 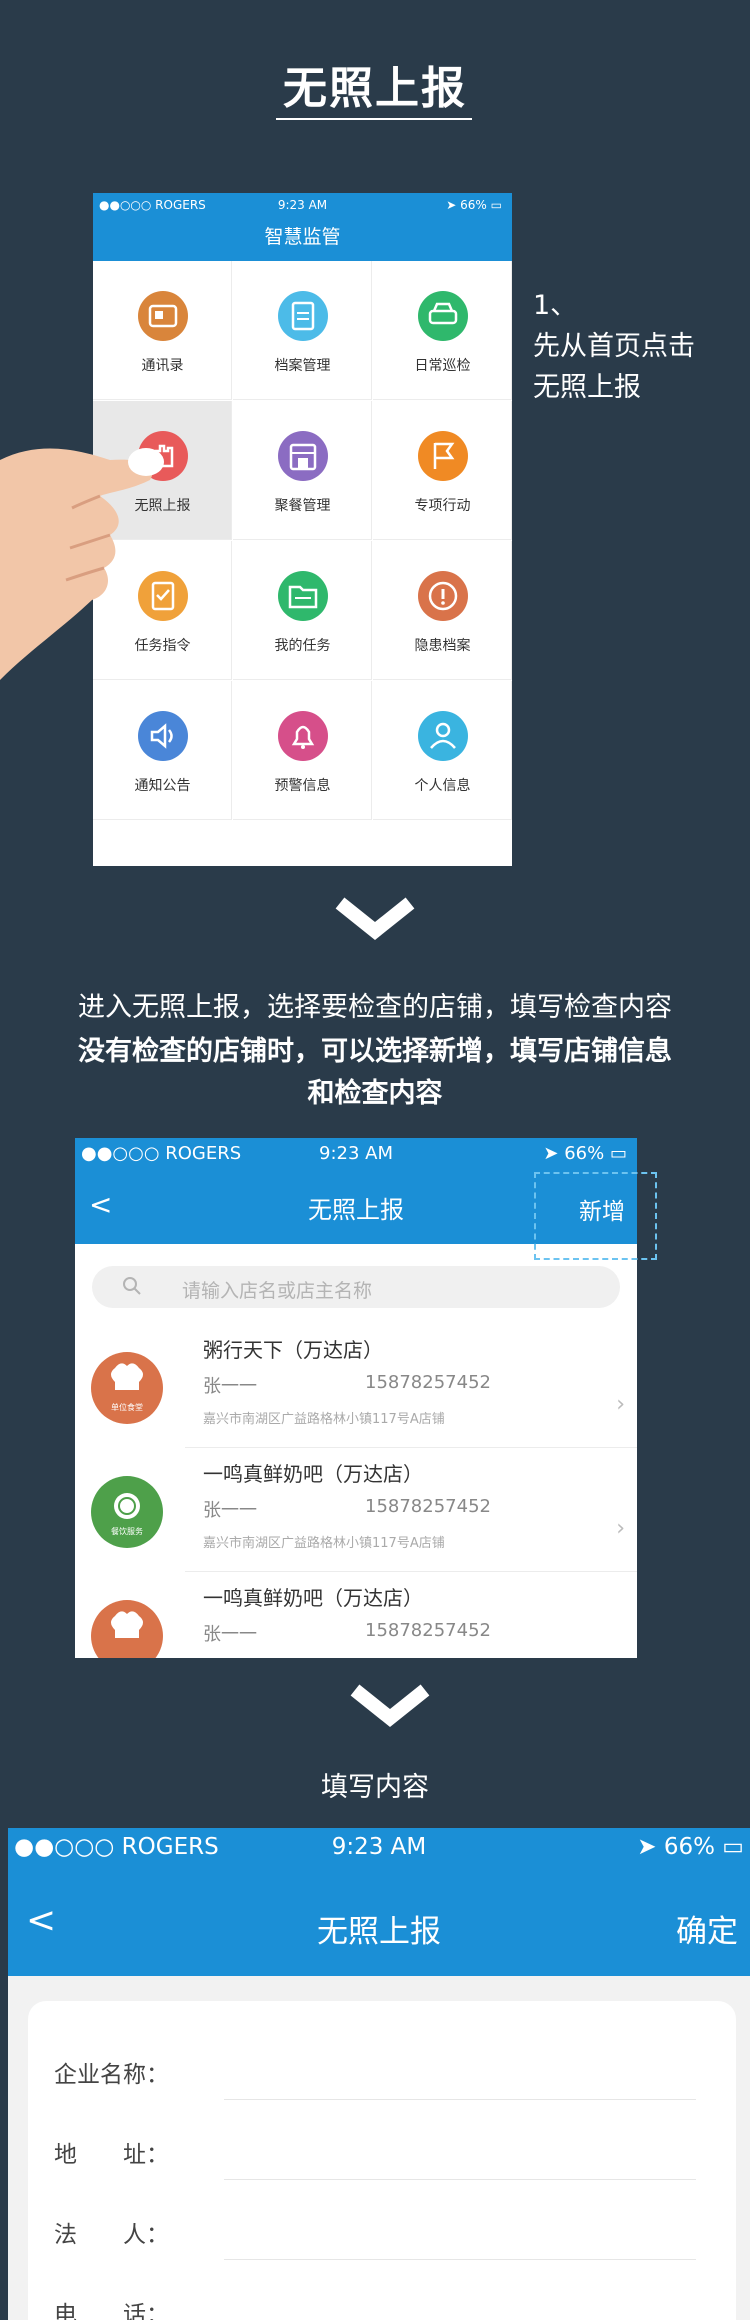 What do you see at coordinates (375, 1051) in the screenshot?
I see `instruction-bold-line1: 没有检查的店铺时，可以选择新增，填写店铺信息` at bounding box center [375, 1051].